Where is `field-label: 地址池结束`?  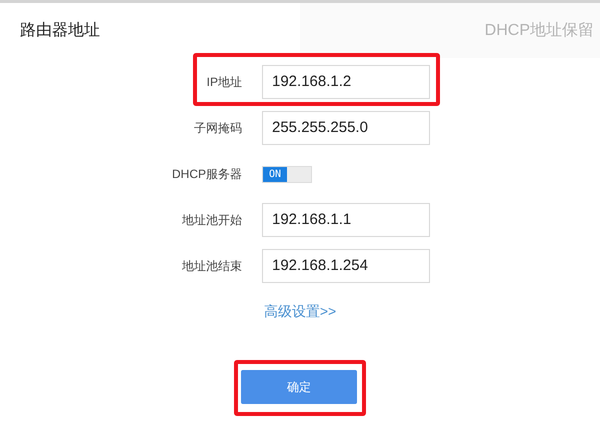 field-label: 地址池结束 is located at coordinates (212, 266).